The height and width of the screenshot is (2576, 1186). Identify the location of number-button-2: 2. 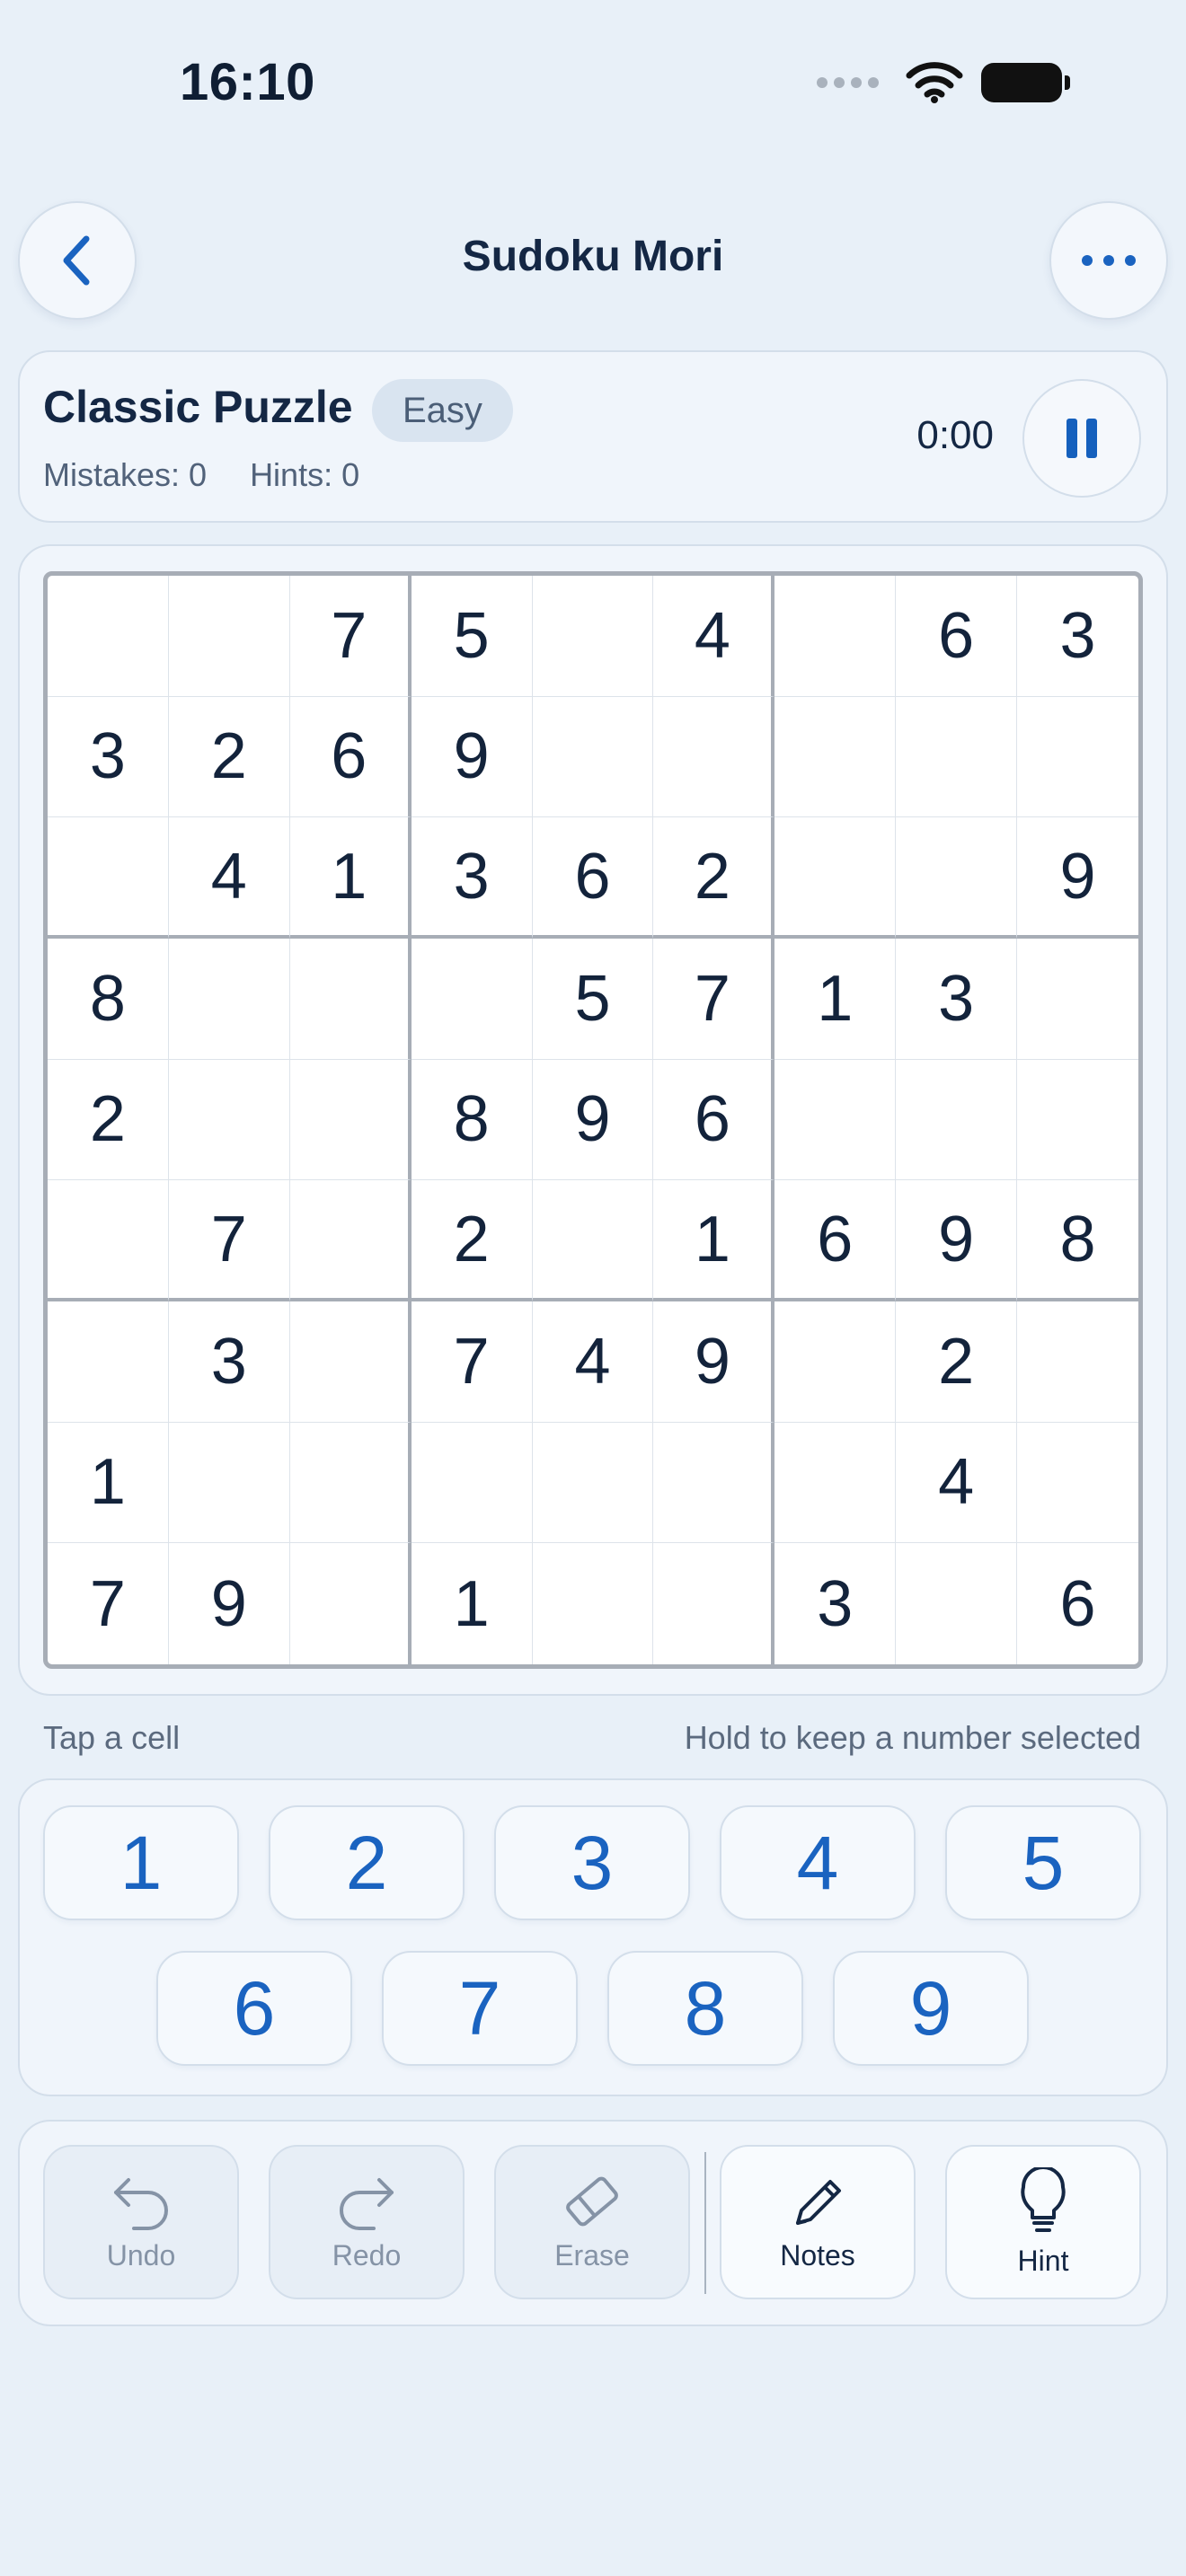
(367, 1862).